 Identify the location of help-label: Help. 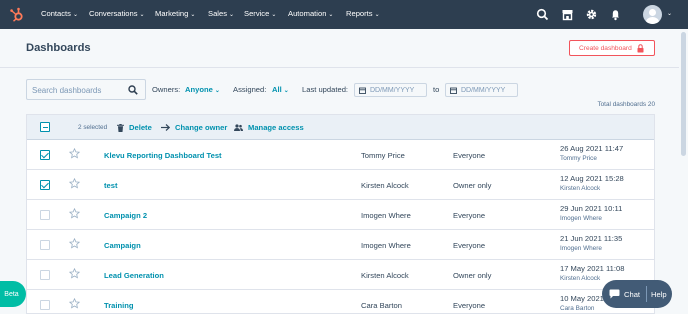
(659, 294).